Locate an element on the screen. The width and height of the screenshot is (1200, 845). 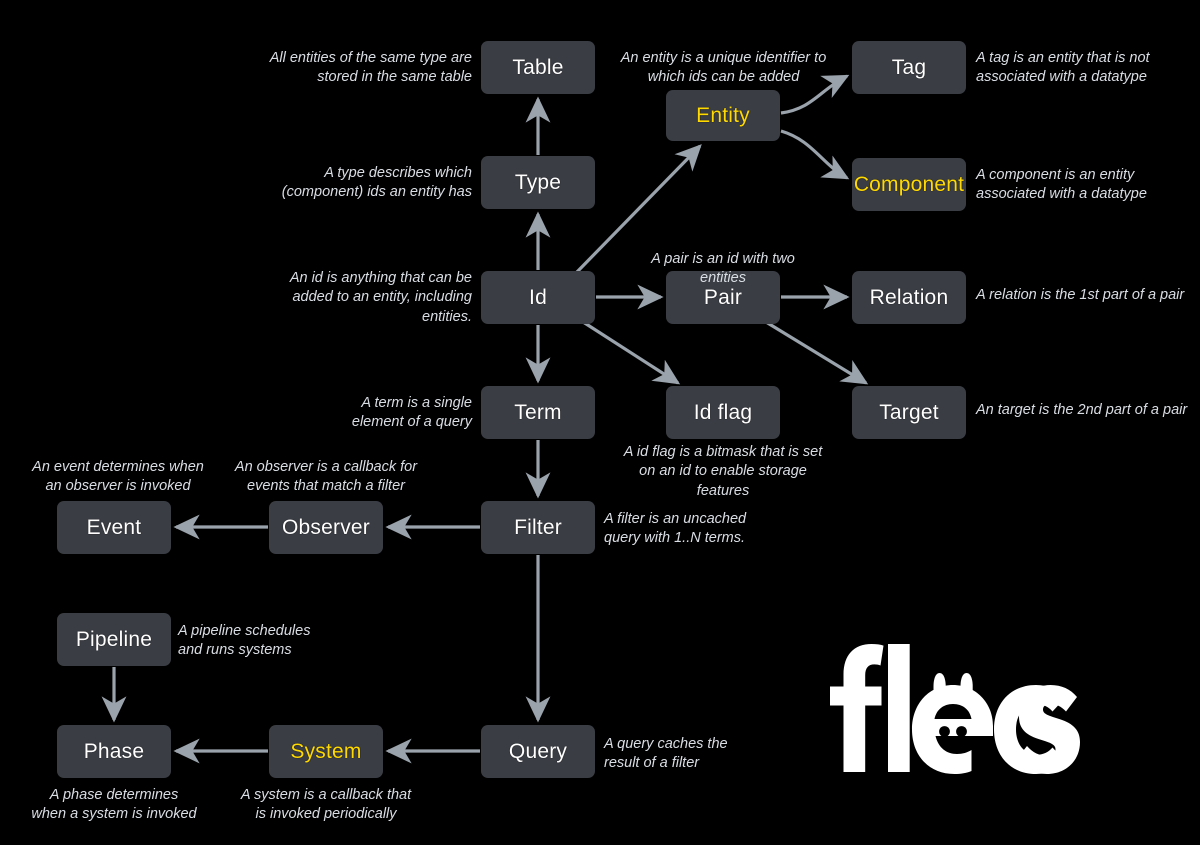
node-relation: Relation is located at coordinates (909, 297).